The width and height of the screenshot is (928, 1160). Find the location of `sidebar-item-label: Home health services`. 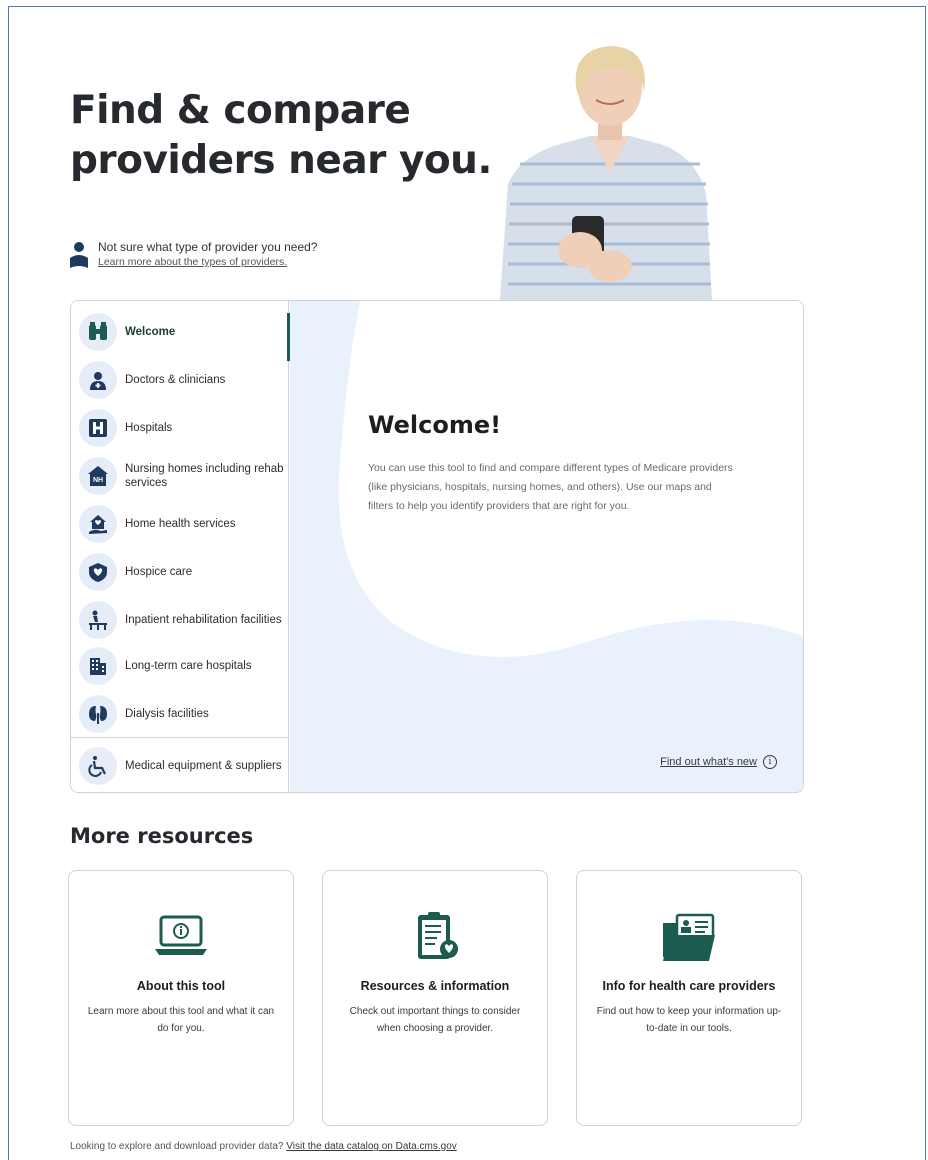

sidebar-item-label: Home health services is located at coordinates (180, 524).